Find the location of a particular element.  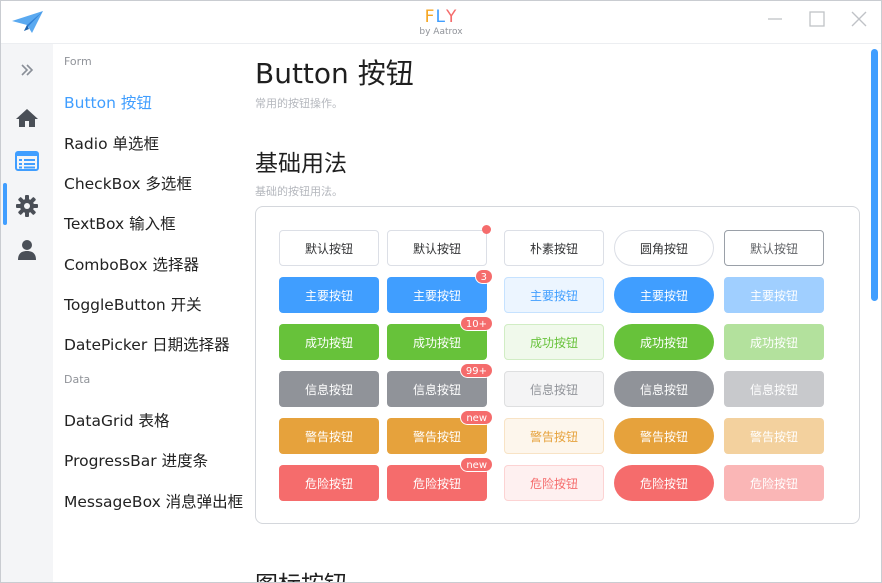

nav-item-togglebutton: ToggleButton 开关 is located at coordinates (133, 304).